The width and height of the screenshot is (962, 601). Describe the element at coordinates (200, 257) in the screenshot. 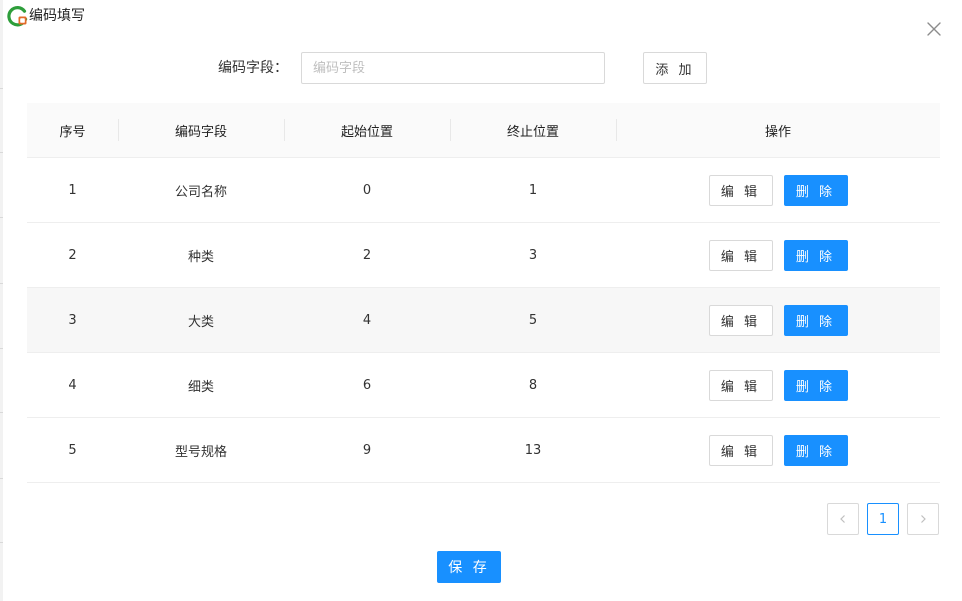

I see `row-encoding-field: 种类` at that location.